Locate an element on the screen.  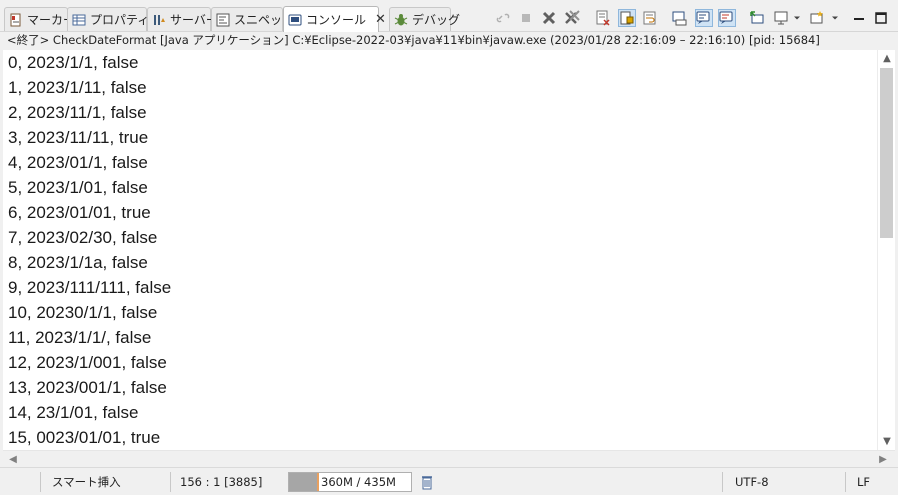
tab-label: コンソール is located at coordinates (336, 20).